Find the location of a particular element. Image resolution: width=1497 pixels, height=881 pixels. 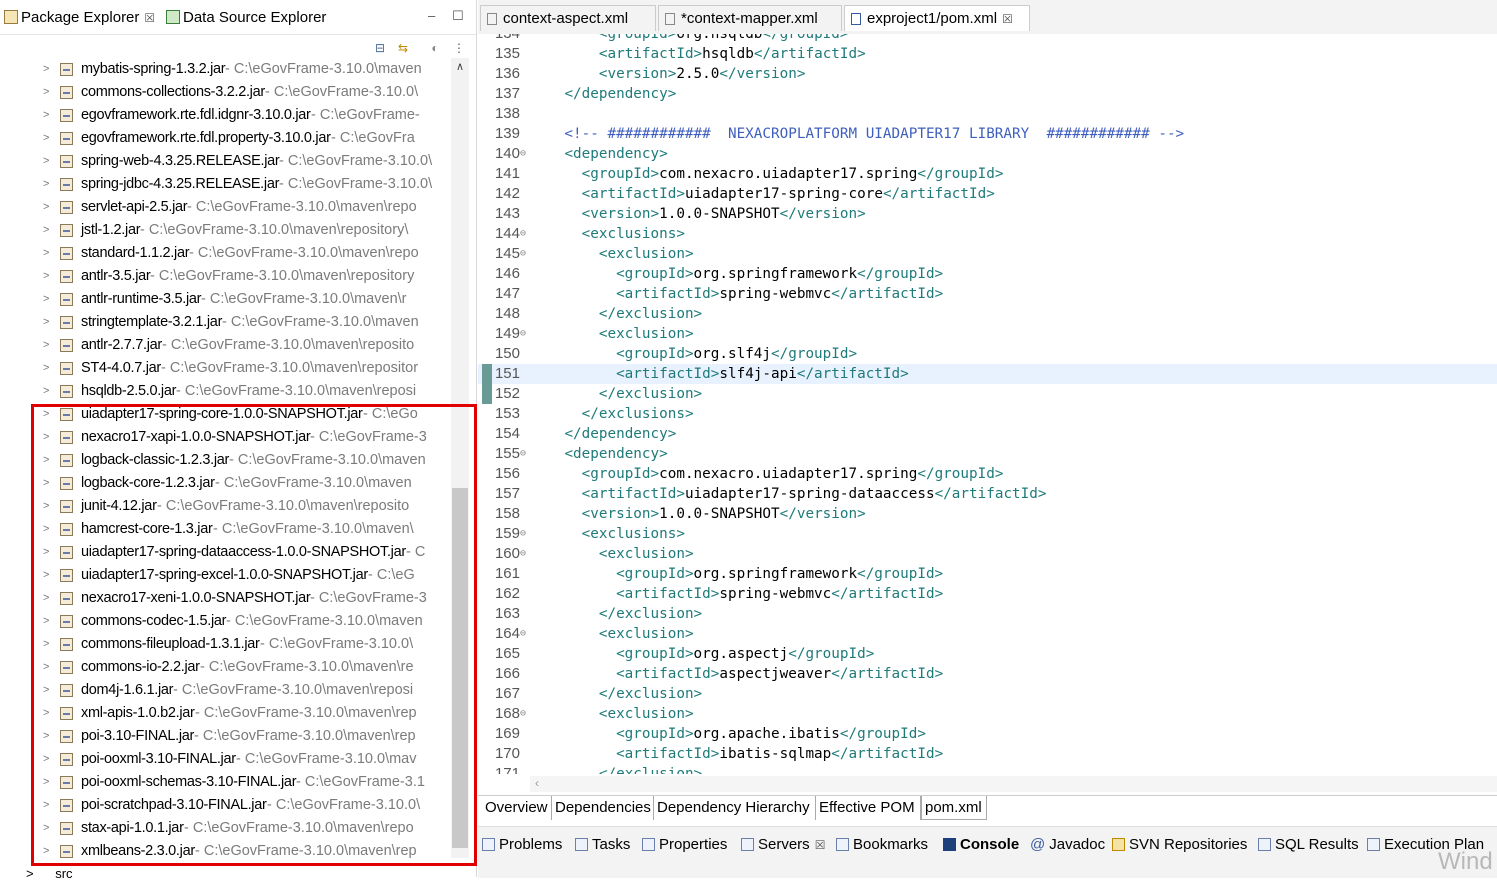

tab-properties: Properties is located at coordinates (684, 845).